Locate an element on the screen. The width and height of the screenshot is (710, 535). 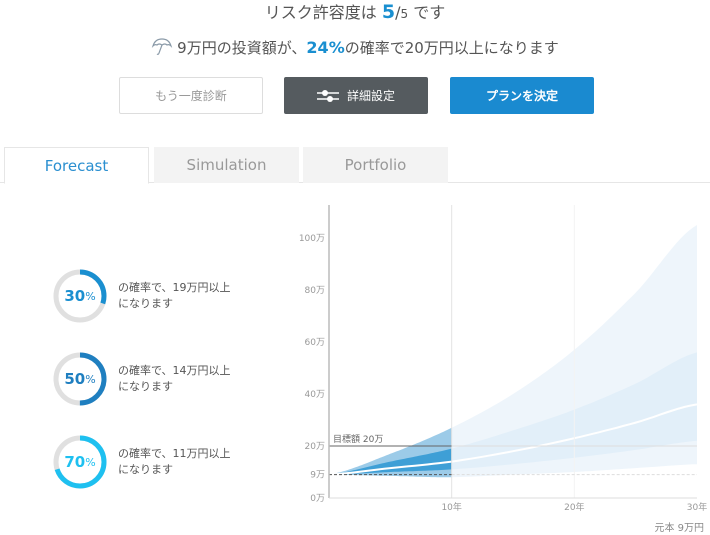
probability-number: 50 is located at coordinates (75, 379).